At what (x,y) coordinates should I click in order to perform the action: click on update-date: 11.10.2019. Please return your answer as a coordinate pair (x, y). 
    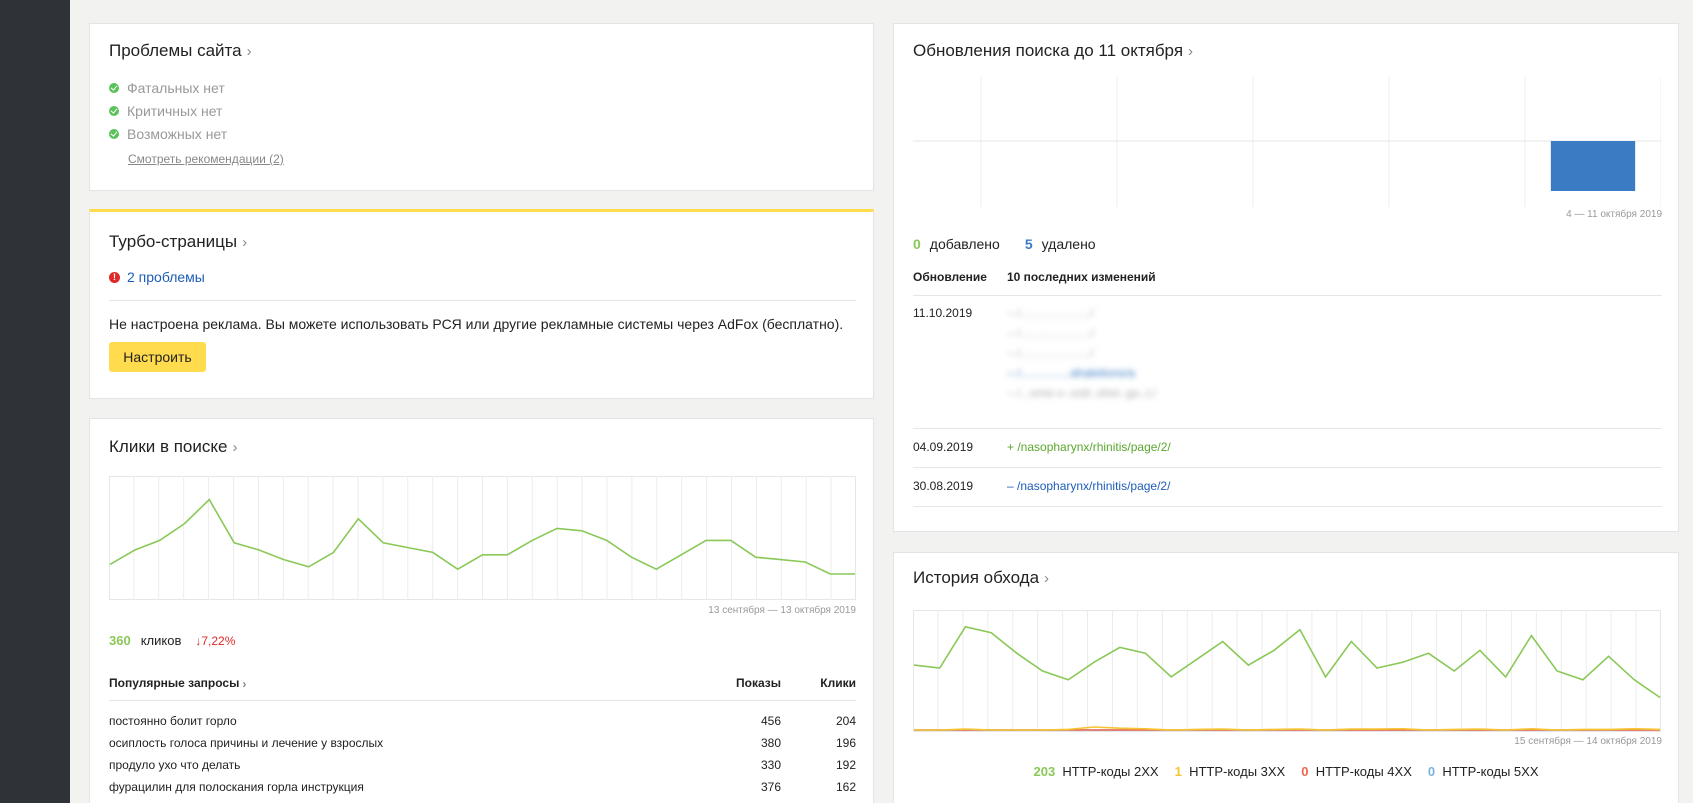
    Looking at the image, I should click on (943, 313).